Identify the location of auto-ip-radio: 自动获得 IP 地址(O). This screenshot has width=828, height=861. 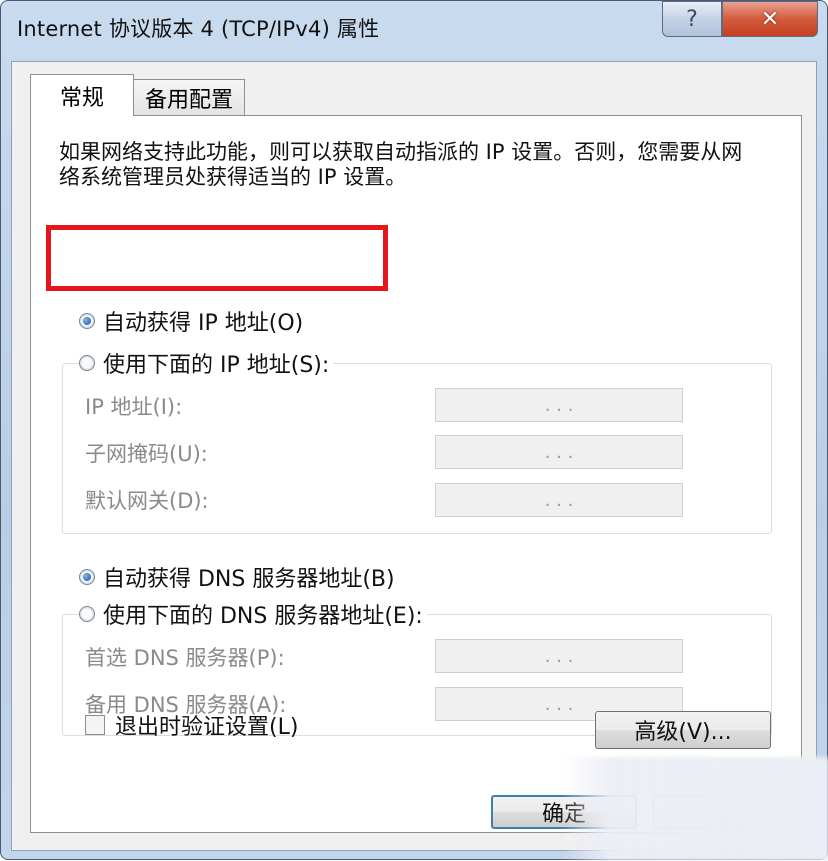
(193, 321).